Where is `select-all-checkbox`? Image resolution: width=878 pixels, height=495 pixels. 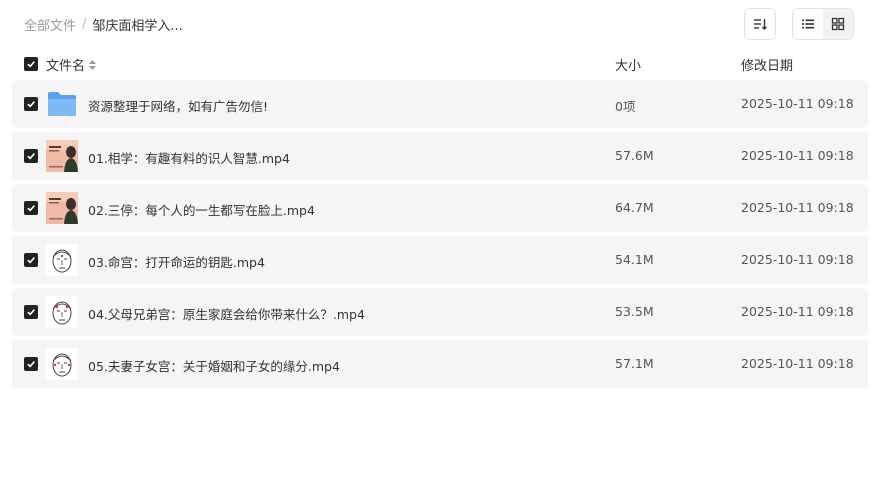
select-all-checkbox is located at coordinates (31, 64).